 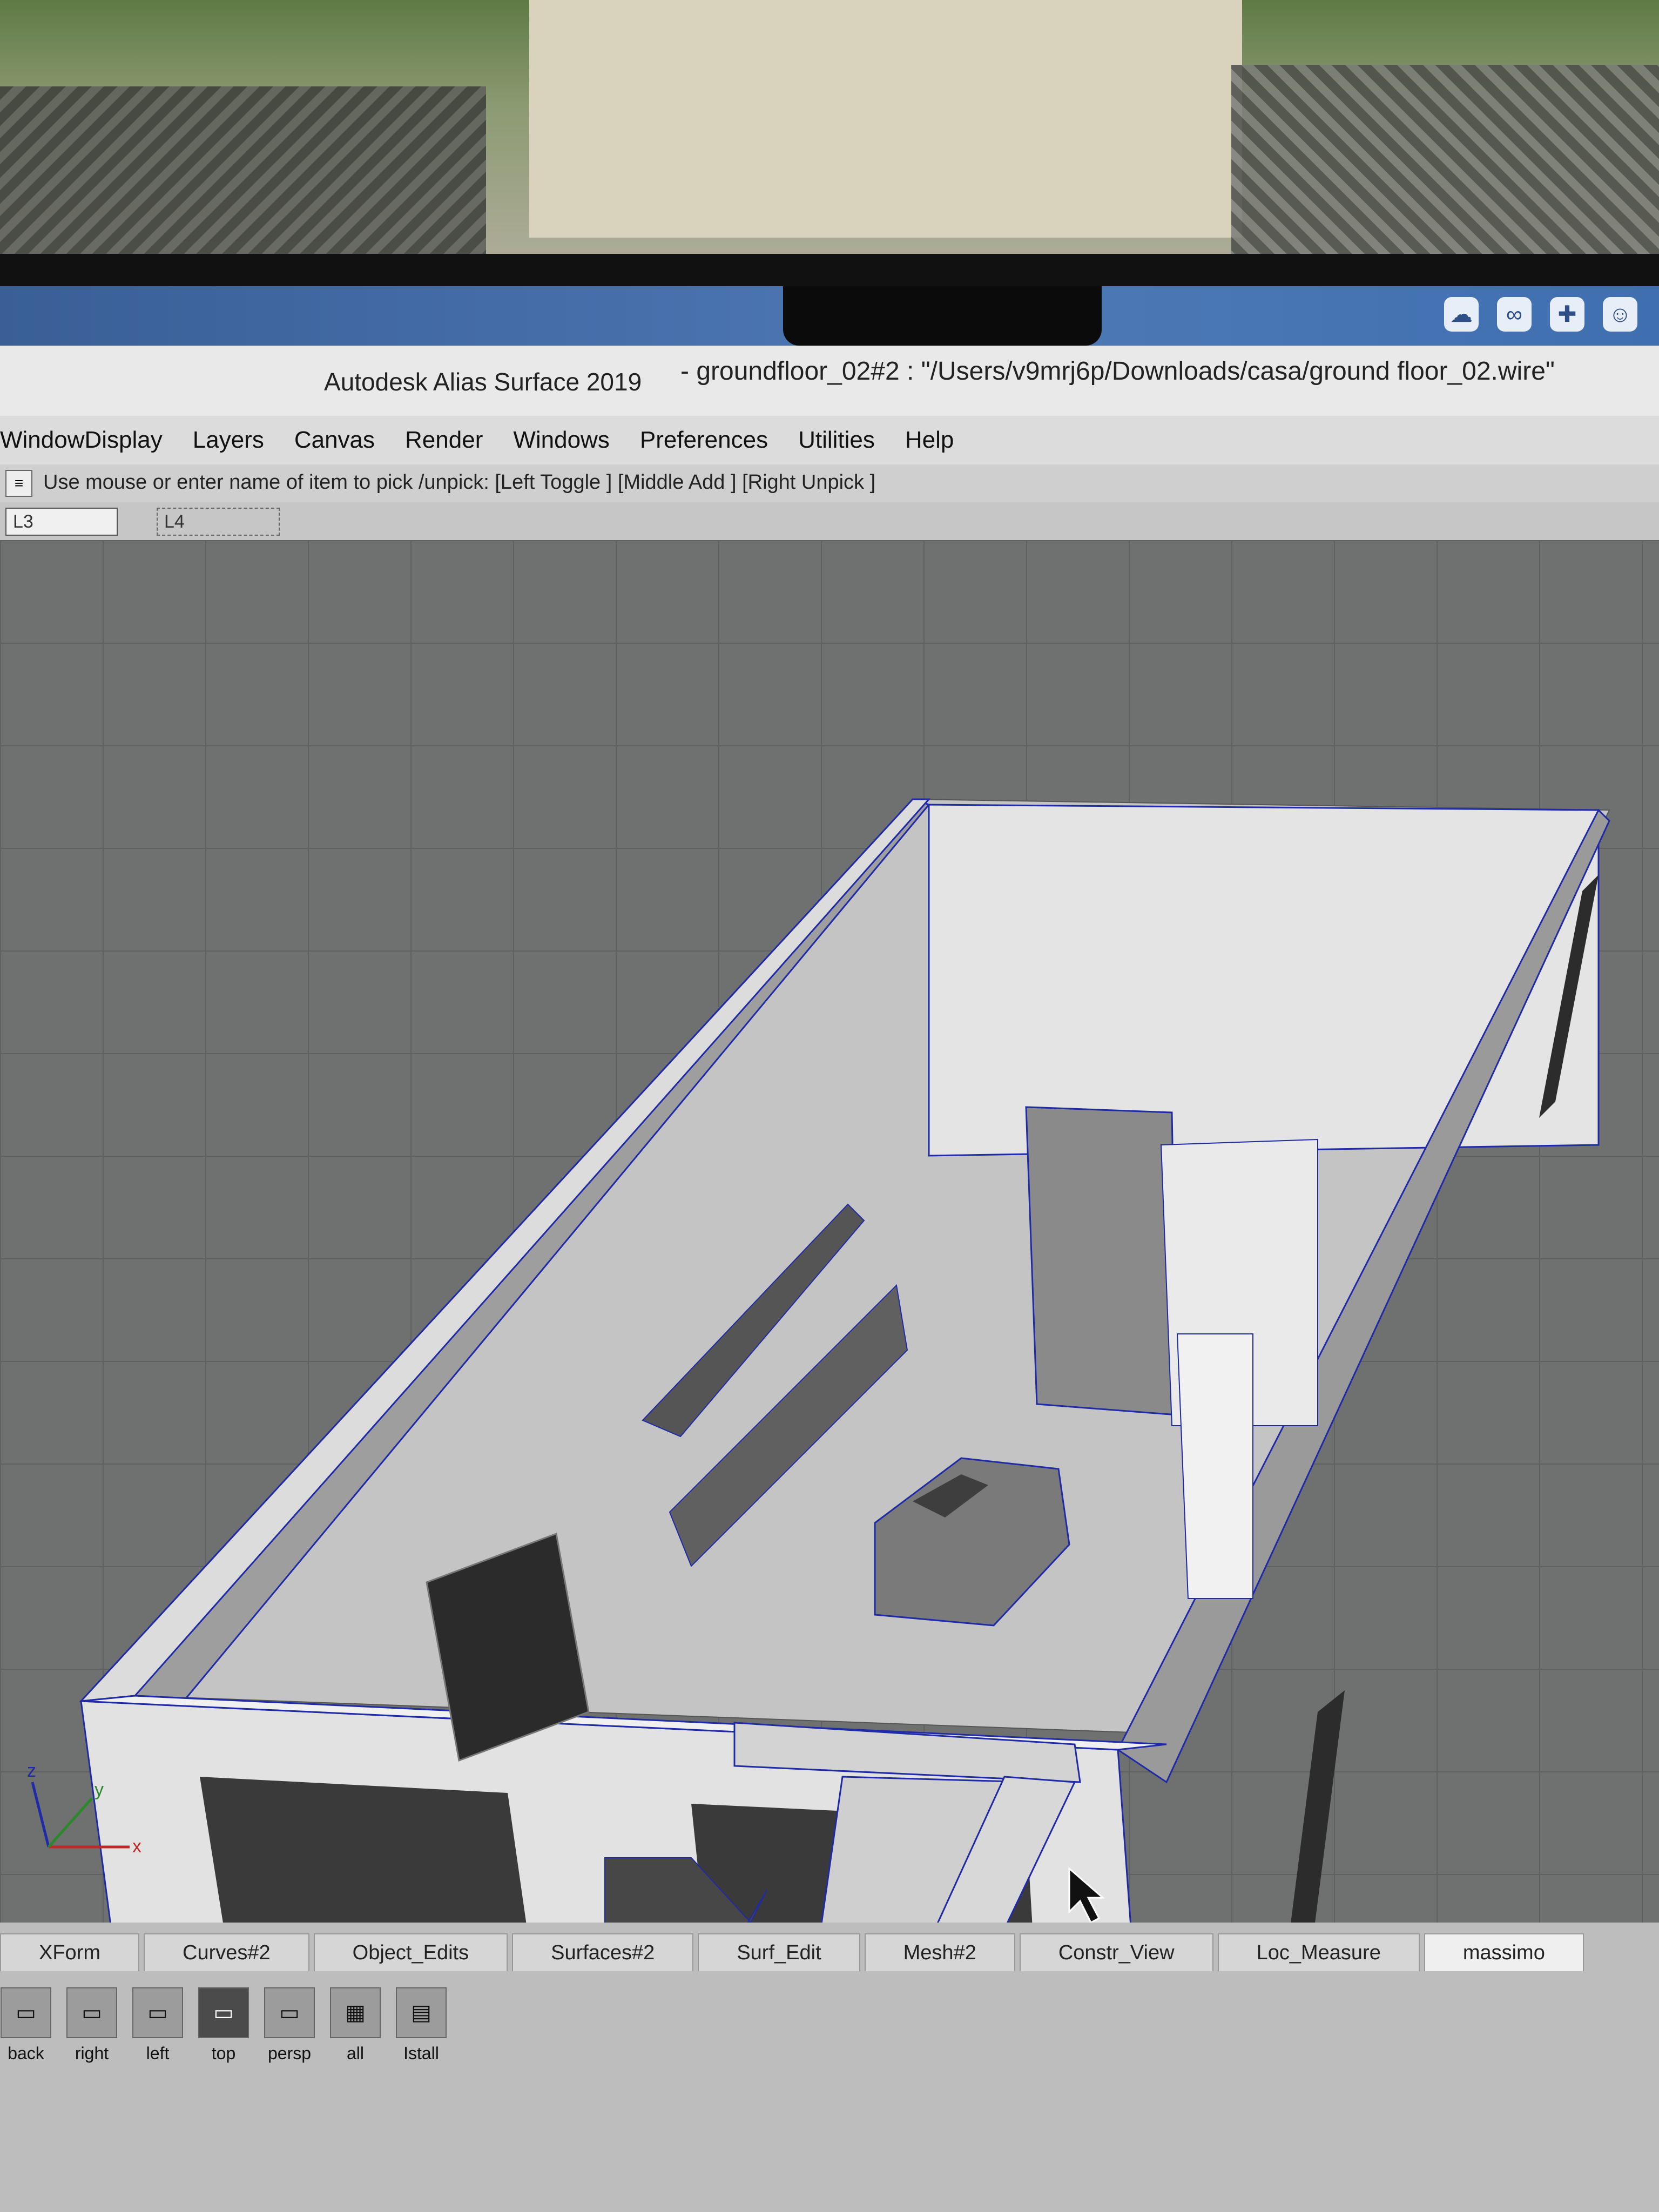 What do you see at coordinates (223, 2053) in the screenshot?
I see `tool-top-label: top` at bounding box center [223, 2053].